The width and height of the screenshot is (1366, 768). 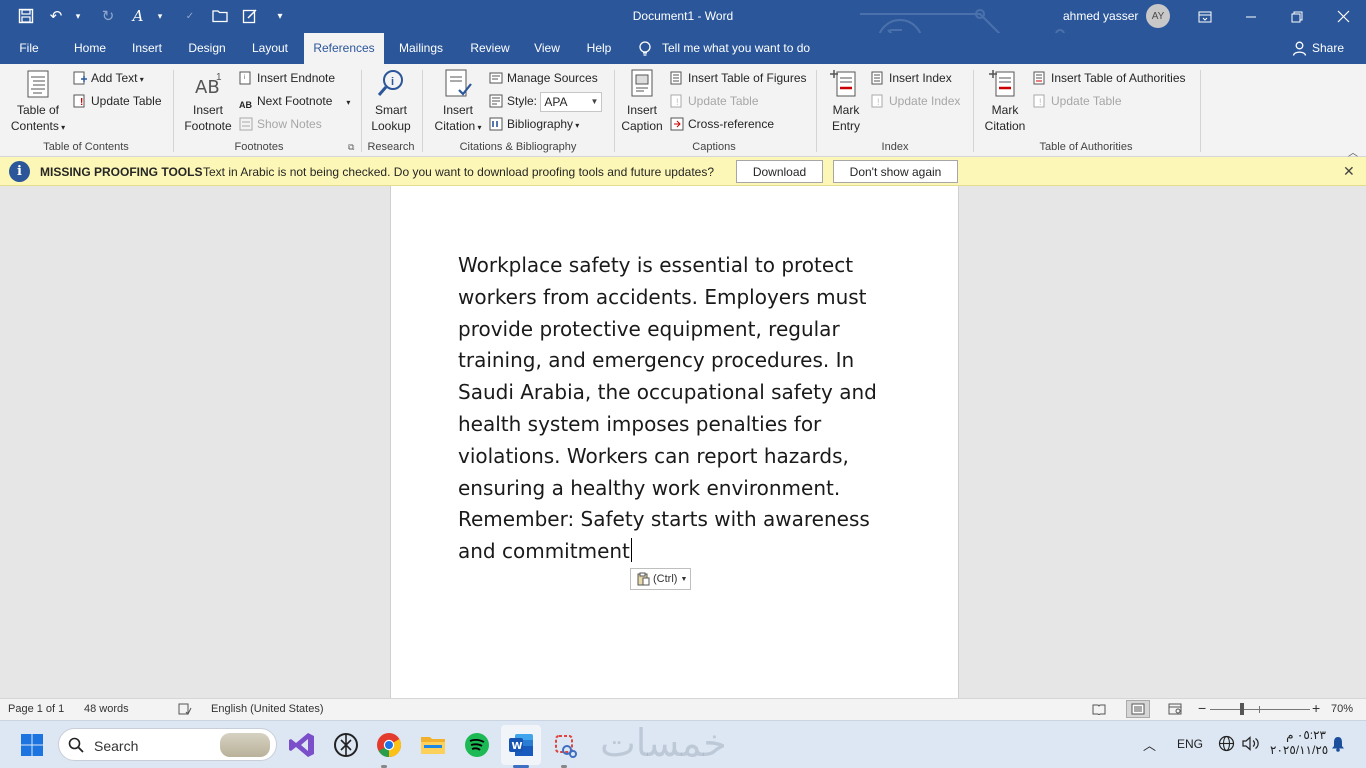 I want to click on mark-entry-button: Mark Entry, so click(x=846, y=101).